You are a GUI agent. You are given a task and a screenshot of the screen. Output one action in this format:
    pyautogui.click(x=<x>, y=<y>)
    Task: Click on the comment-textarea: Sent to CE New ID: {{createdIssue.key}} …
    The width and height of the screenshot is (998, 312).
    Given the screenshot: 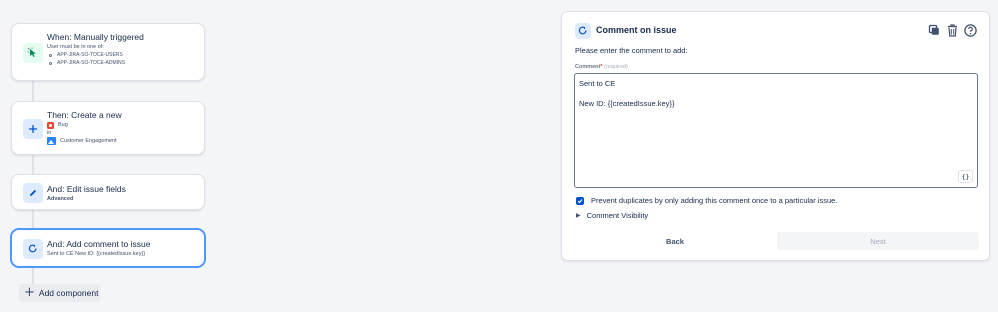 What is the action you would take?
    pyautogui.click(x=776, y=130)
    